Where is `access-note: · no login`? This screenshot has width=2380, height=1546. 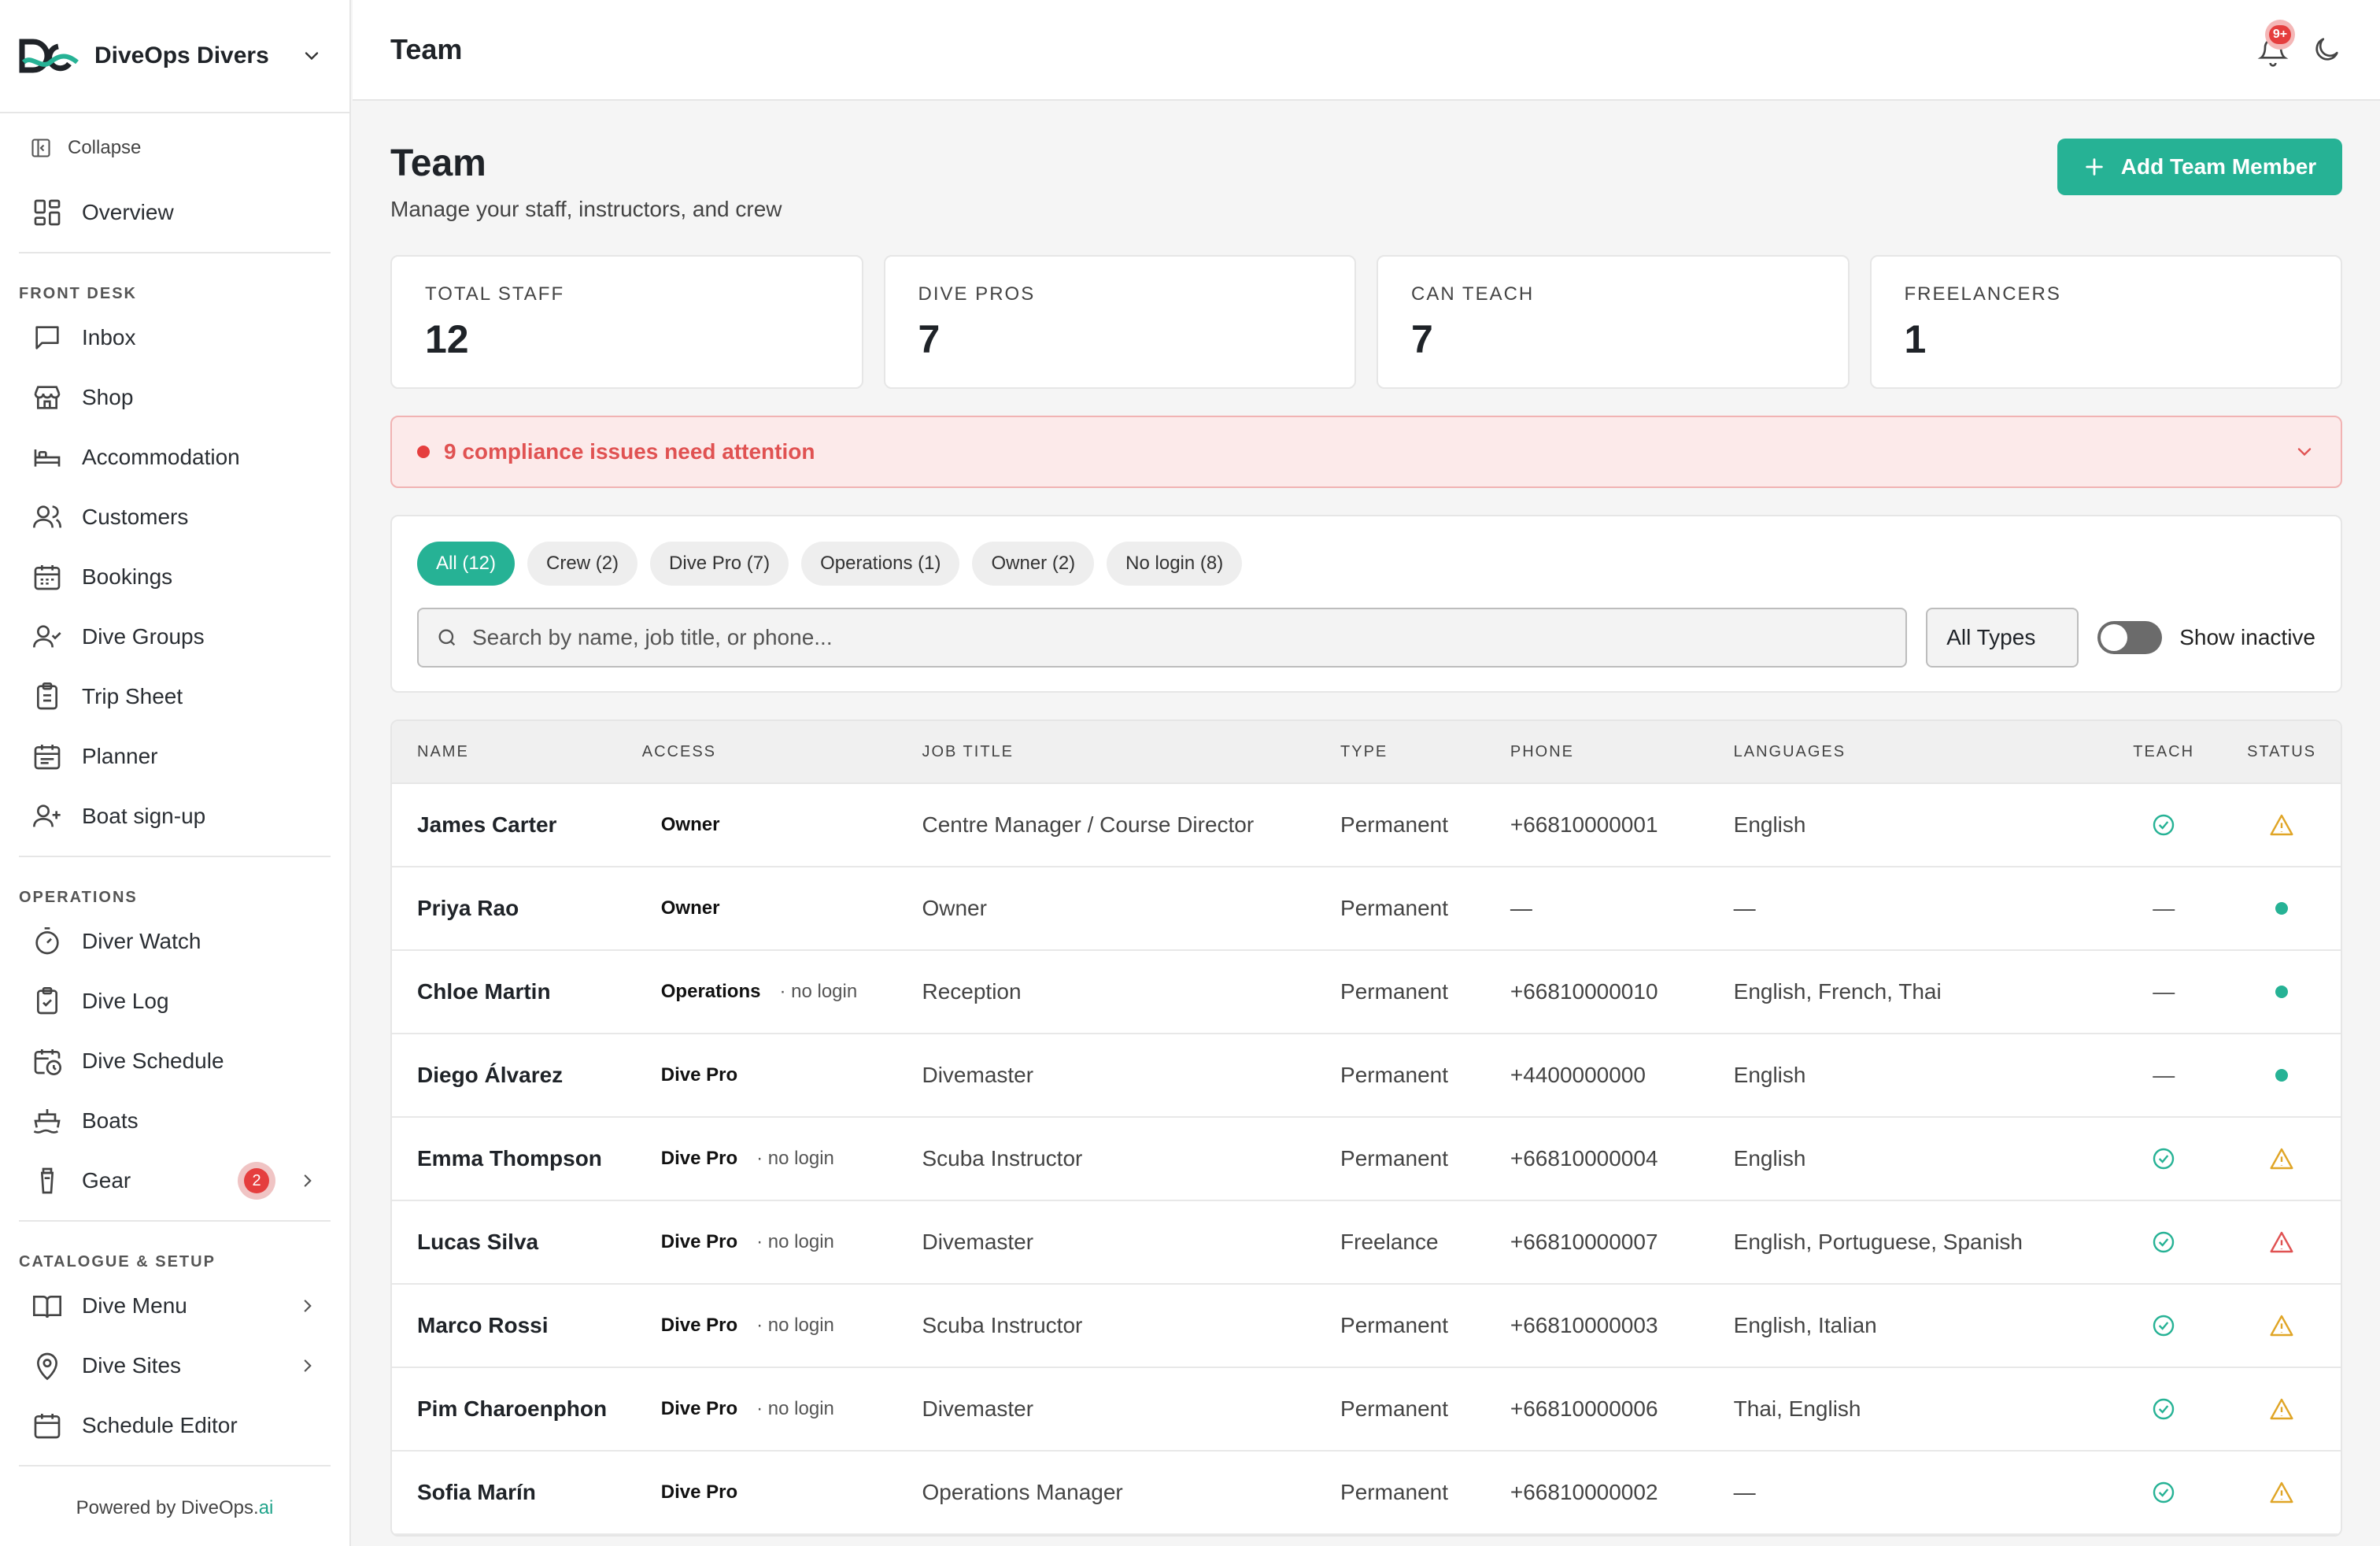 access-note: · no login is located at coordinates (819, 991).